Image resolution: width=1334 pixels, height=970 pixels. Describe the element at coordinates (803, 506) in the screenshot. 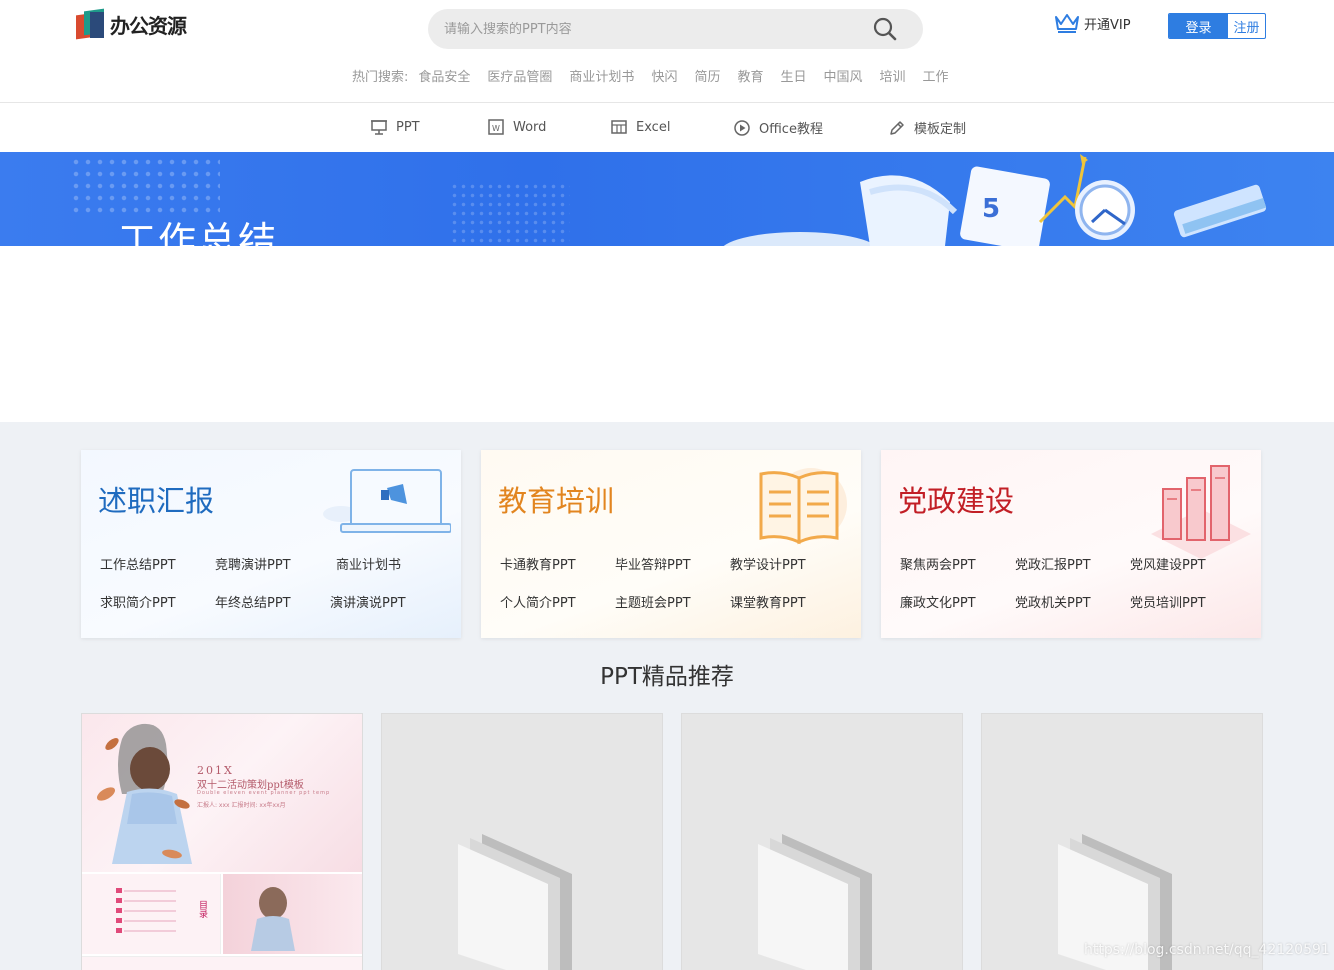

I see `open-book-icon` at that location.